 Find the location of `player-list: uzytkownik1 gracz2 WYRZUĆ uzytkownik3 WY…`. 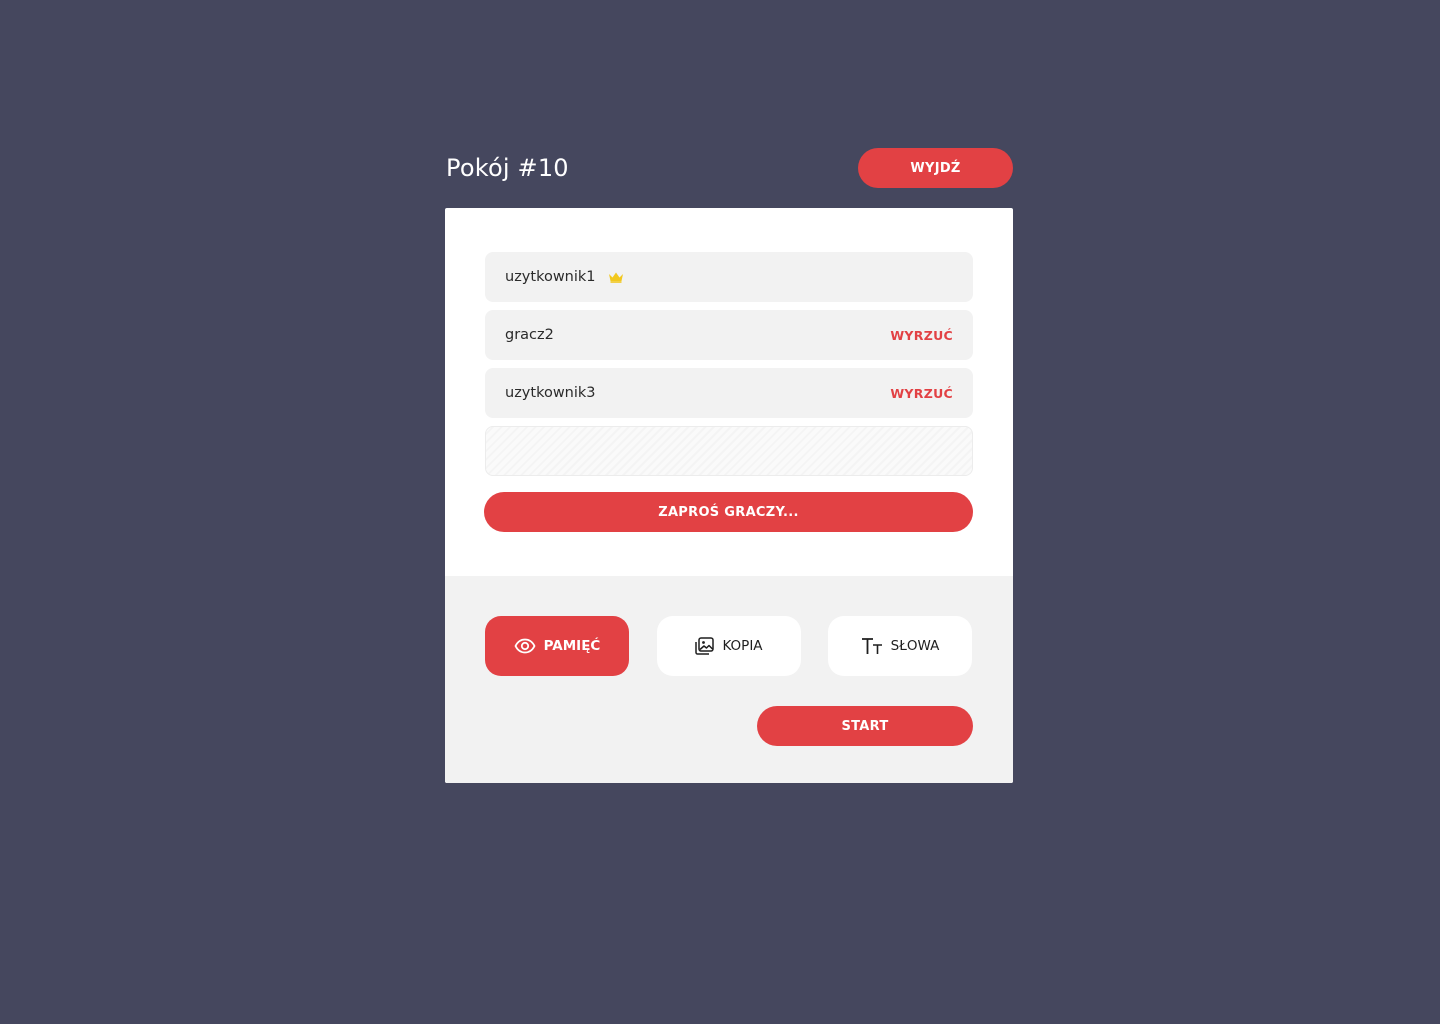

player-list: uzytkownik1 gracz2 WYRZUĆ uzytkownik3 WY… is located at coordinates (729, 364).